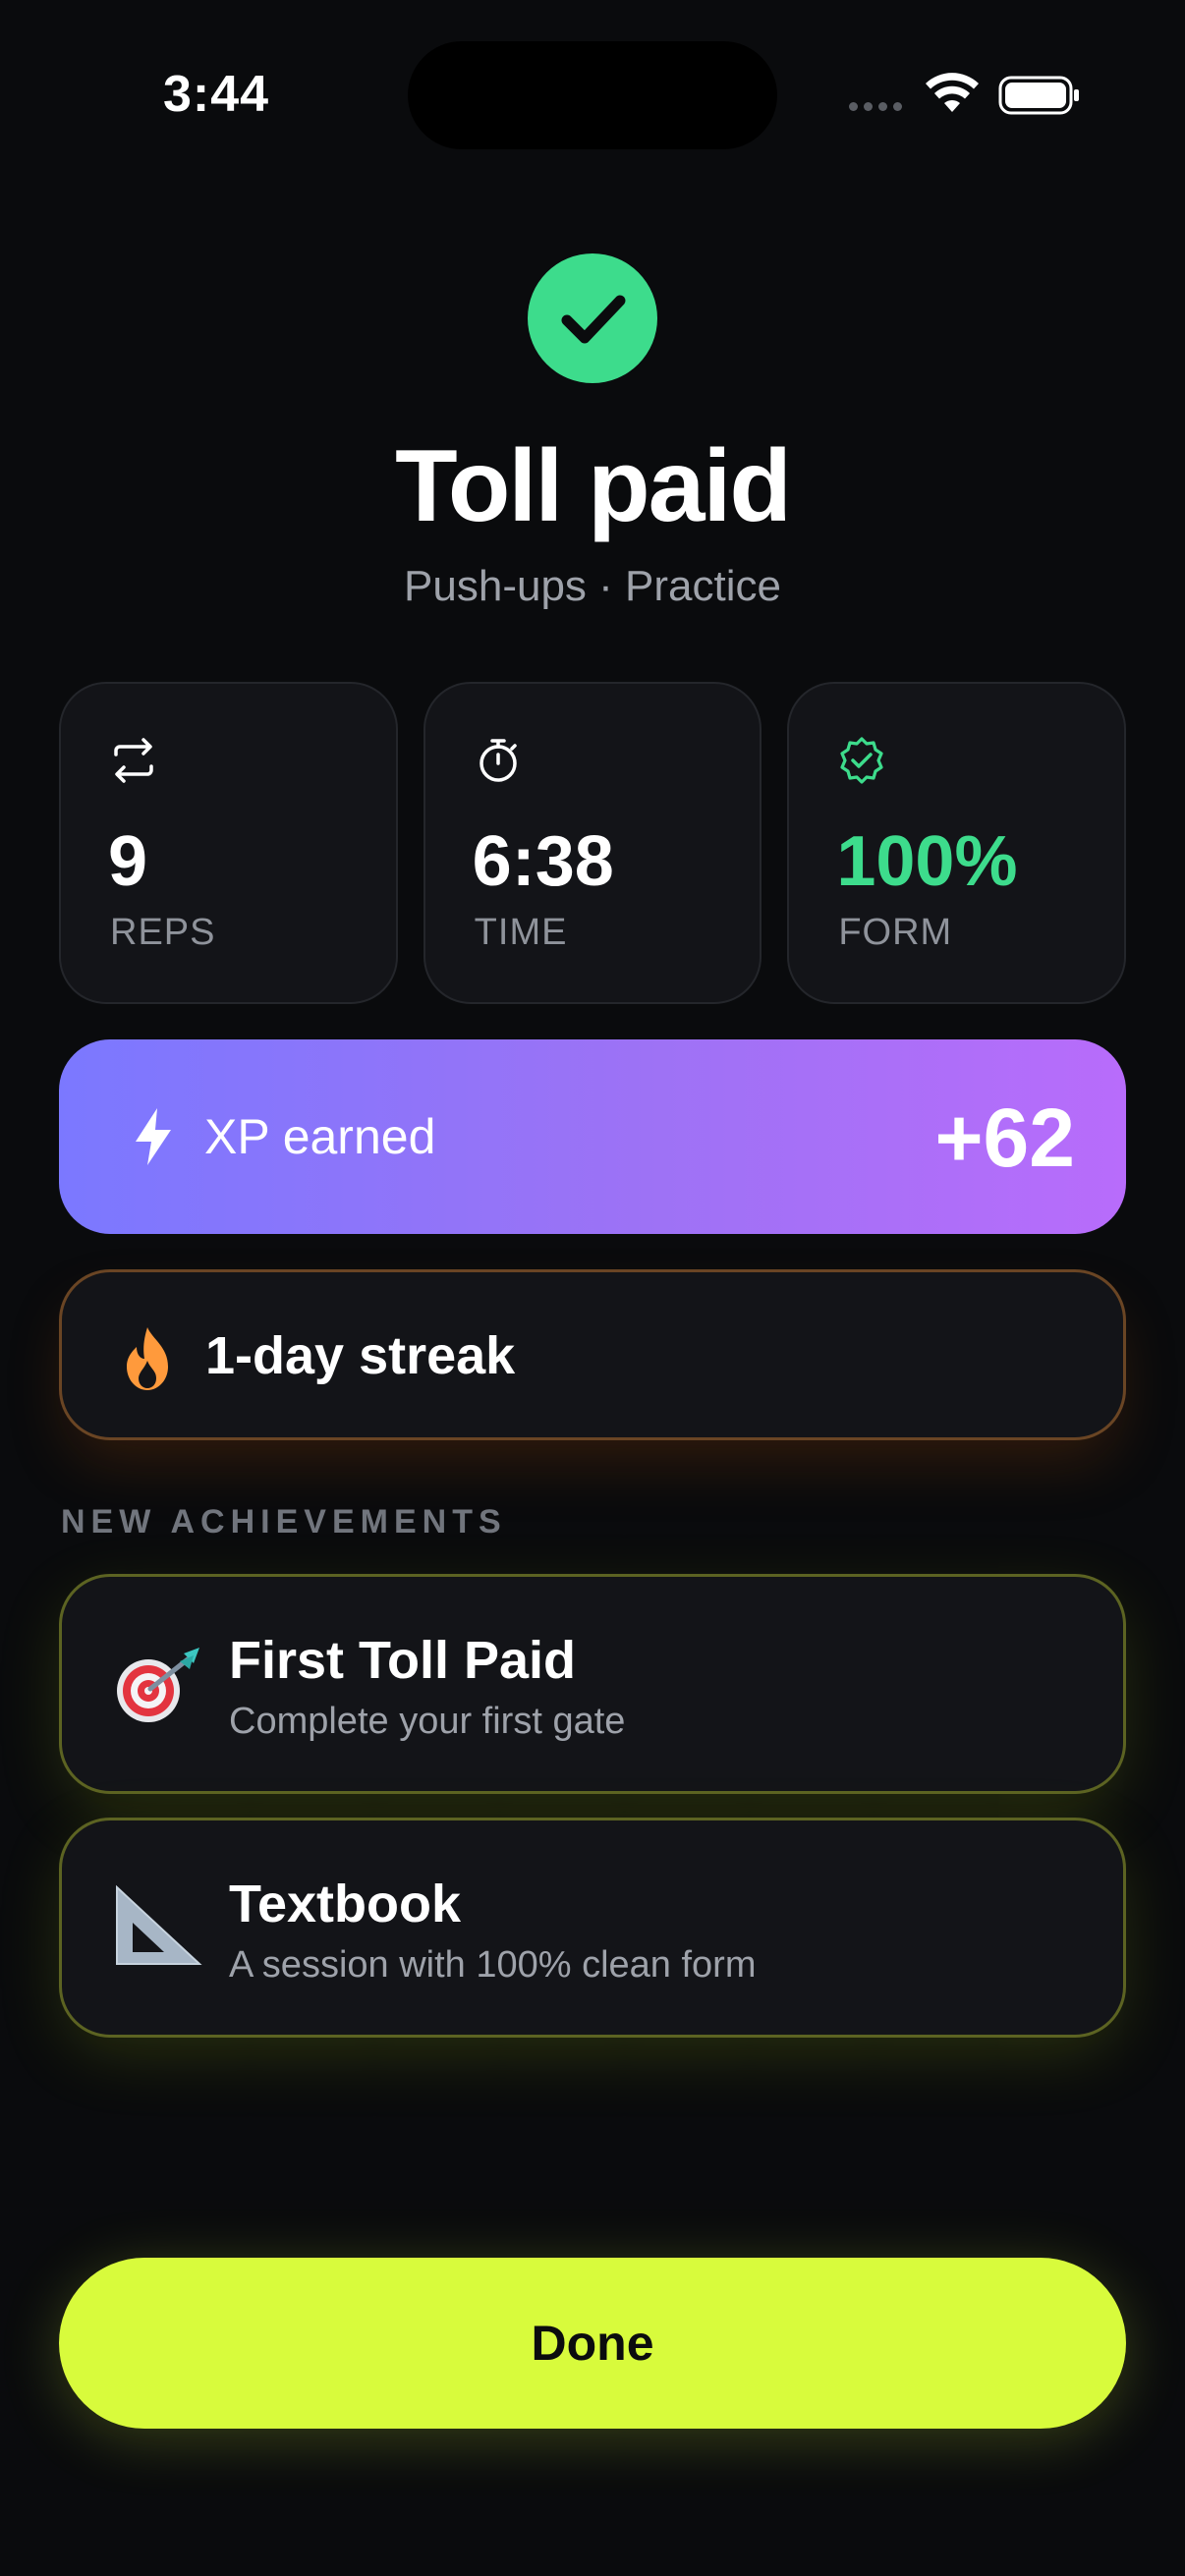 This screenshot has width=1185, height=2576. Describe the element at coordinates (594, 486) in the screenshot. I see `page-title: Toll paid` at that location.